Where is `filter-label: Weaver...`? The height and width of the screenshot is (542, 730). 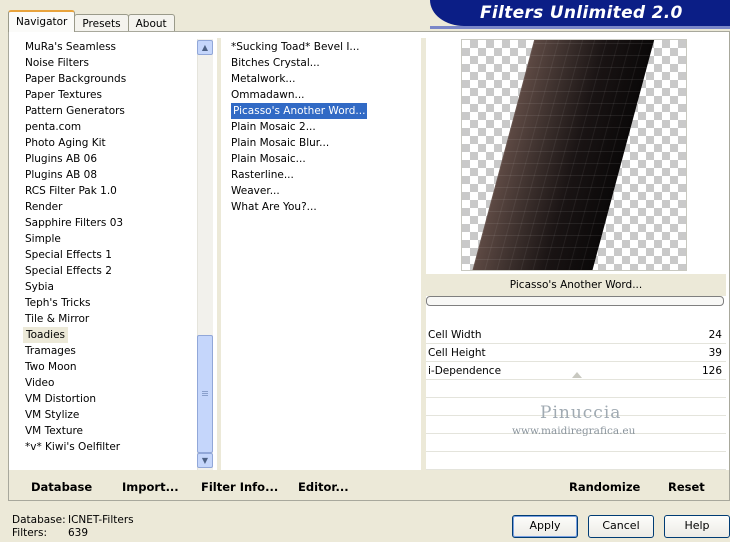 filter-label: Weaver... is located at coordinates (255, 191).